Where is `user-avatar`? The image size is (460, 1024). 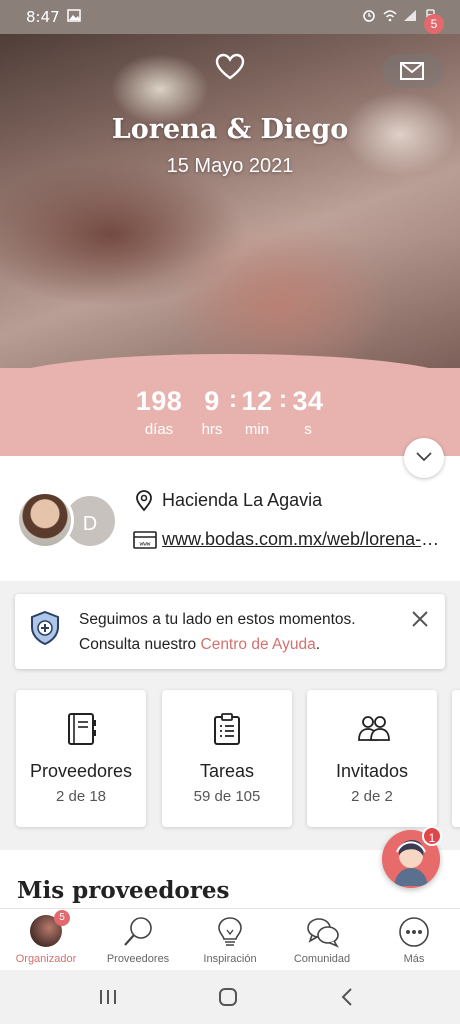 user-avatar is located at coordinates (45, 520).